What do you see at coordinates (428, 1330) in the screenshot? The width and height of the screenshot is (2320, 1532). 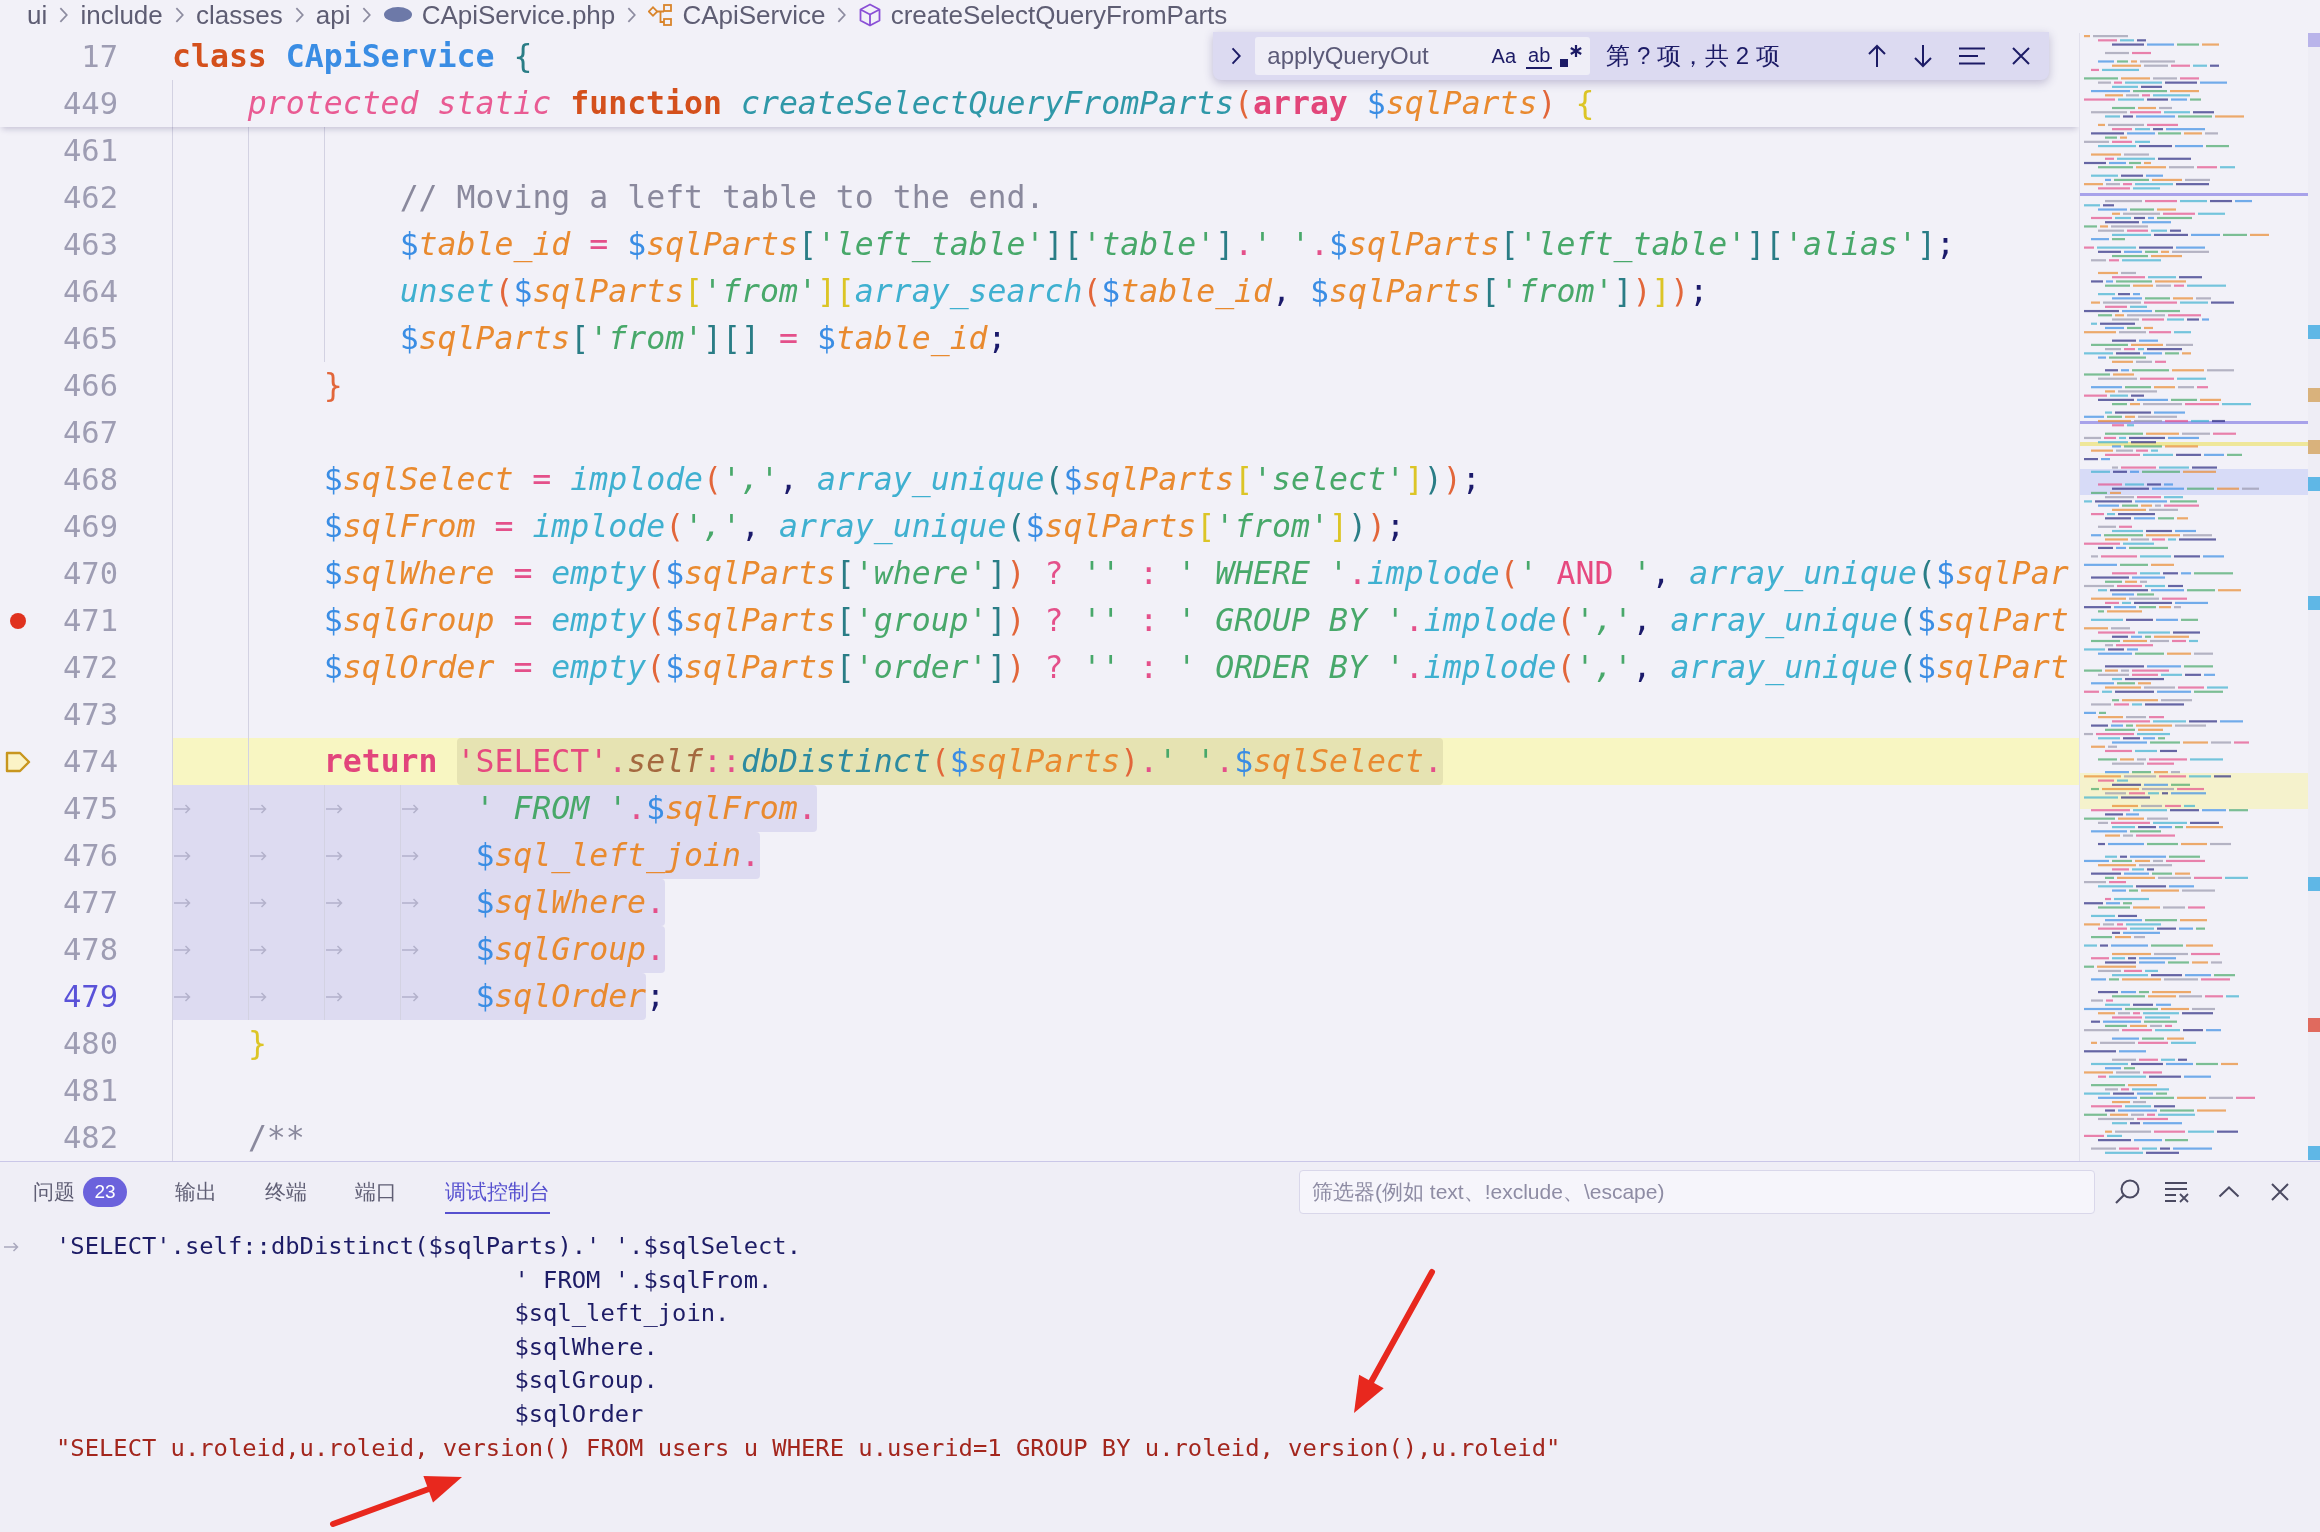 I see `console-expression: 'SELECT'.self::dbDistinct($sqlParts).' '.$sqlSelect. ' FROM '.$sqlFrom. $sql_left_join. $sqlWhere. $sqlGroup. $sqlOrder` at bounding box center [428, 1330].